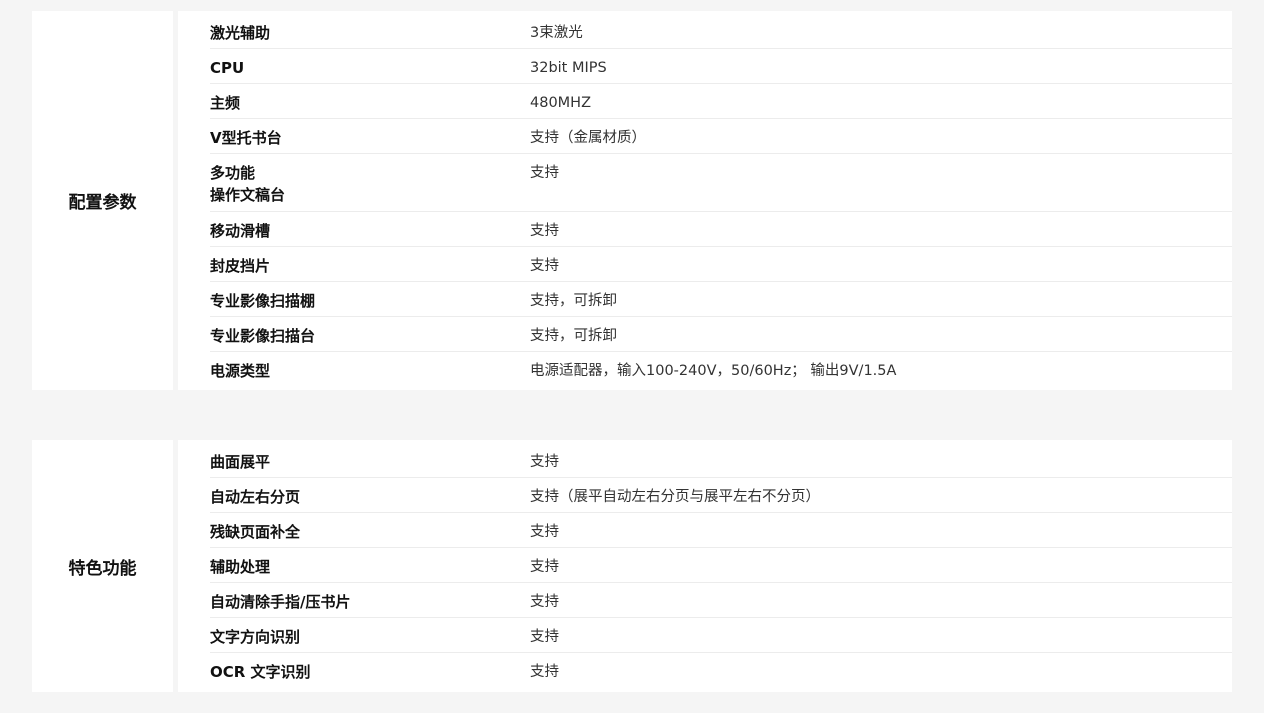  Describe the element at coordinates (246, 138) in the screenshot. I see `spec-label: V型托书台` at that location.